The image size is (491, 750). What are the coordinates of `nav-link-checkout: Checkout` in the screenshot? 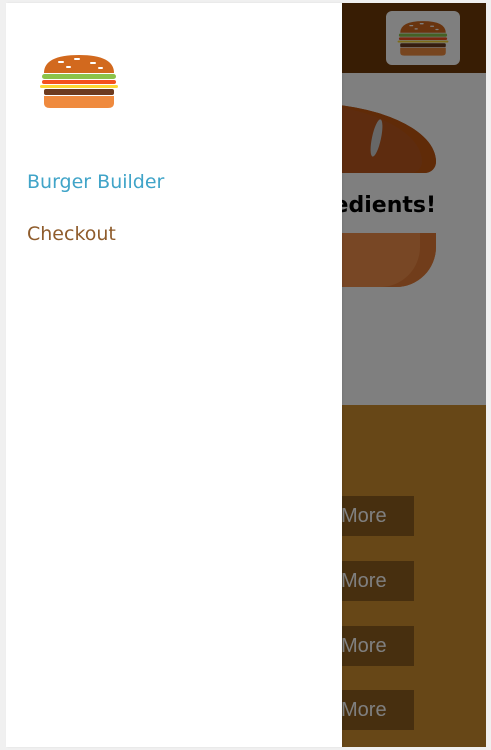 It's located at (71, 234).